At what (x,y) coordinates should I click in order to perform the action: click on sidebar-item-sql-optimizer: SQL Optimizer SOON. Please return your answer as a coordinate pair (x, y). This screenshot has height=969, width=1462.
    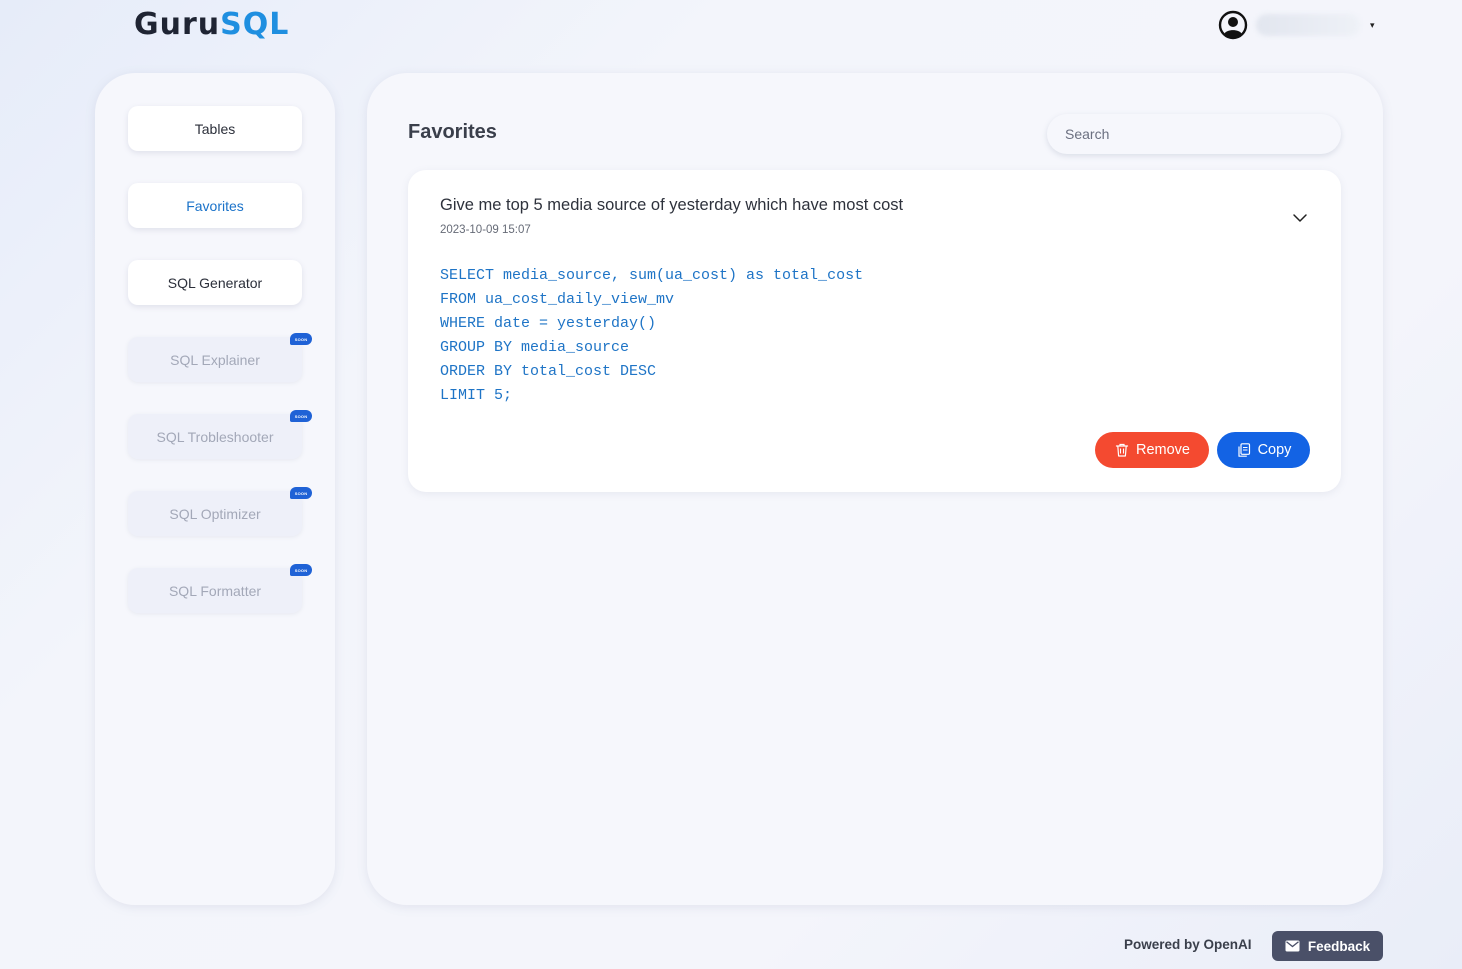
    Looking at the image, I should click on (220, 511).